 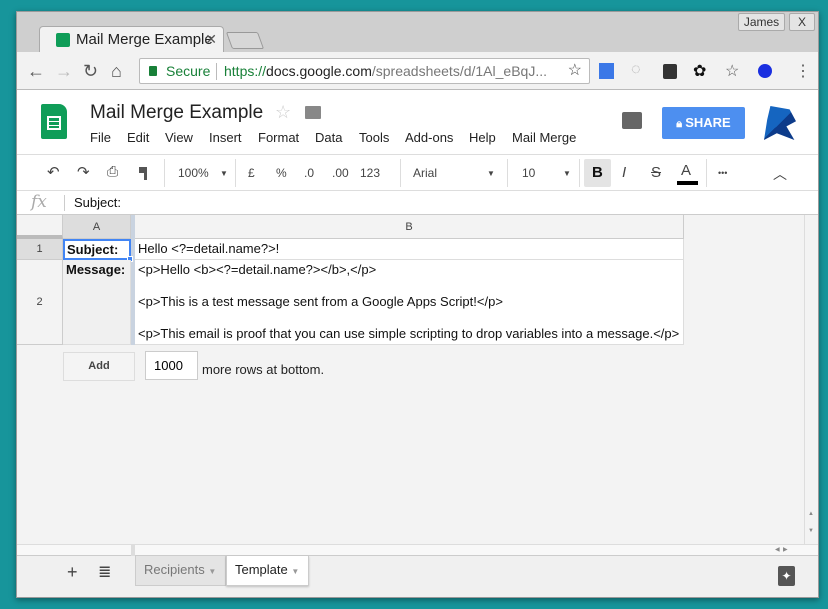 What do you see at coordinates (780, 174) in the screenshot?
I see `collapse-chevron-icon: ︿` at bounding box center [780, 174].